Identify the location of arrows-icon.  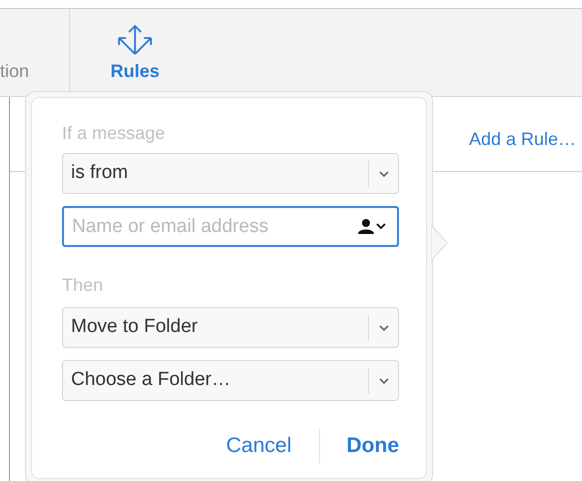
(135, 40).